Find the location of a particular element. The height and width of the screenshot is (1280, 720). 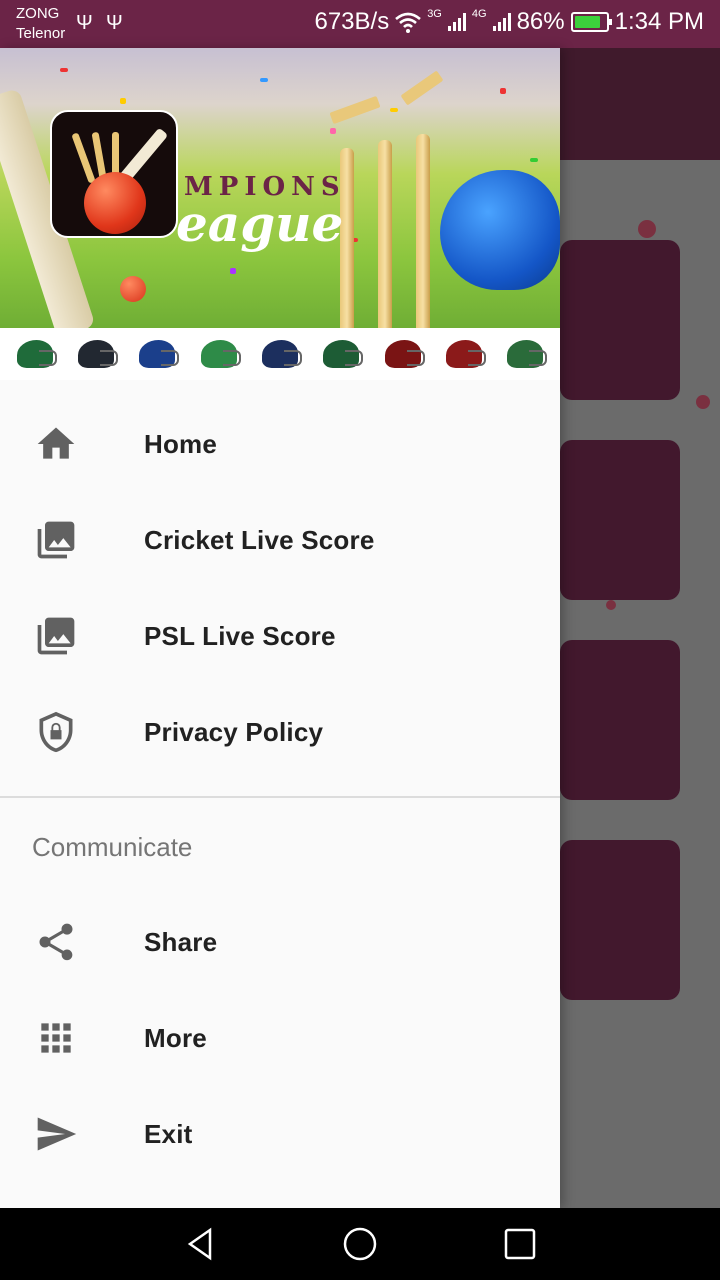

clock: 1:34 PM is located at coordinates (659, 21).